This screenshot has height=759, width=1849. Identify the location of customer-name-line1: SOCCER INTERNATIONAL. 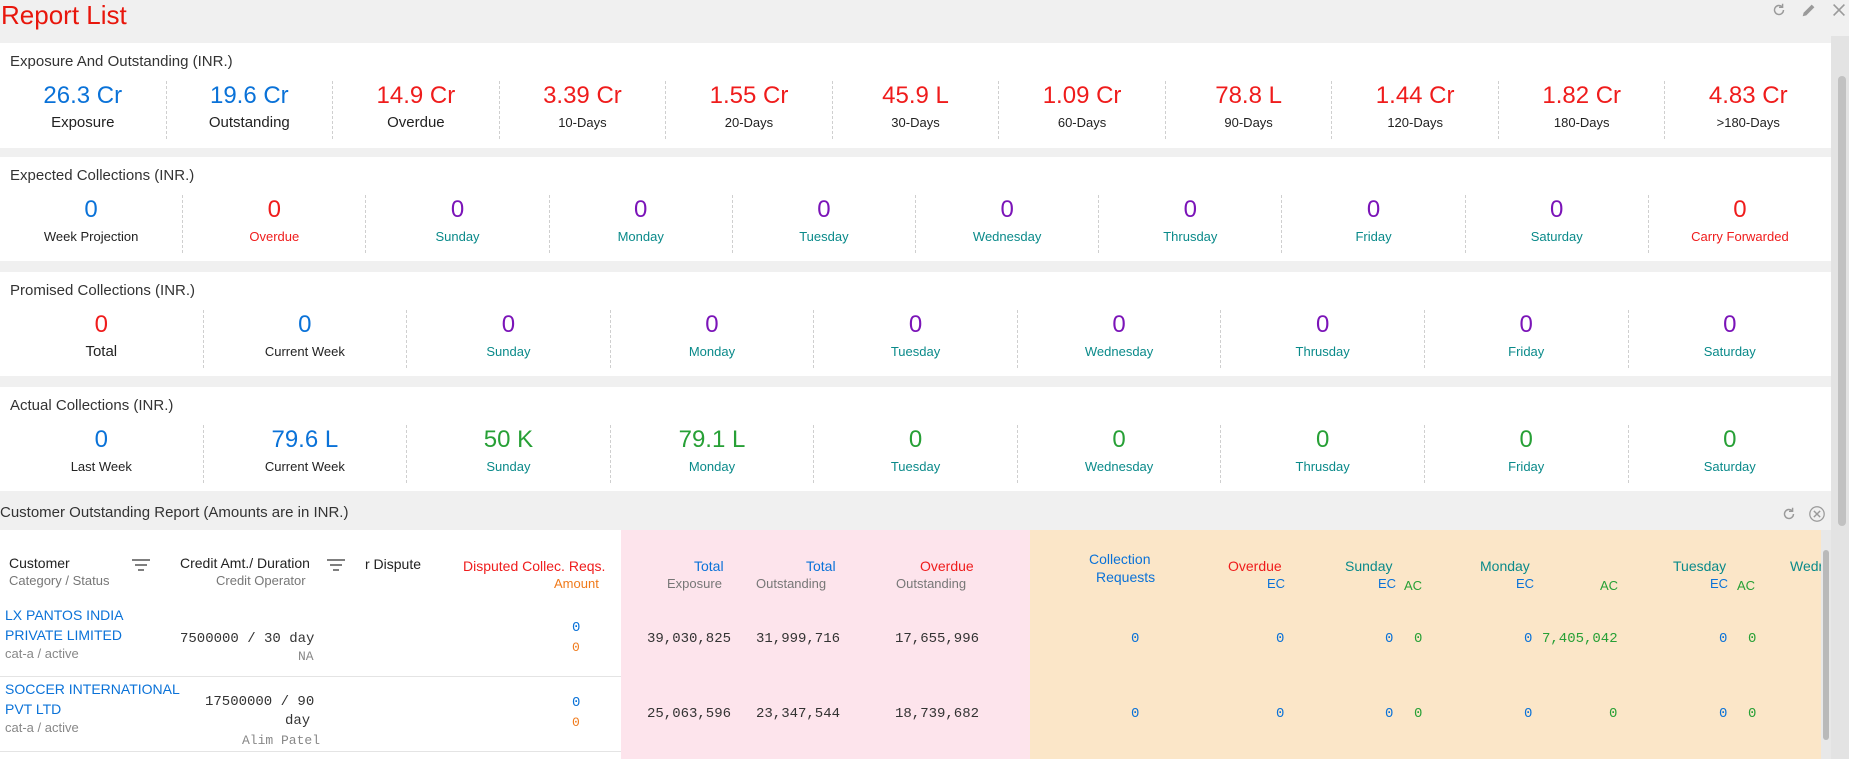
(92, 689).